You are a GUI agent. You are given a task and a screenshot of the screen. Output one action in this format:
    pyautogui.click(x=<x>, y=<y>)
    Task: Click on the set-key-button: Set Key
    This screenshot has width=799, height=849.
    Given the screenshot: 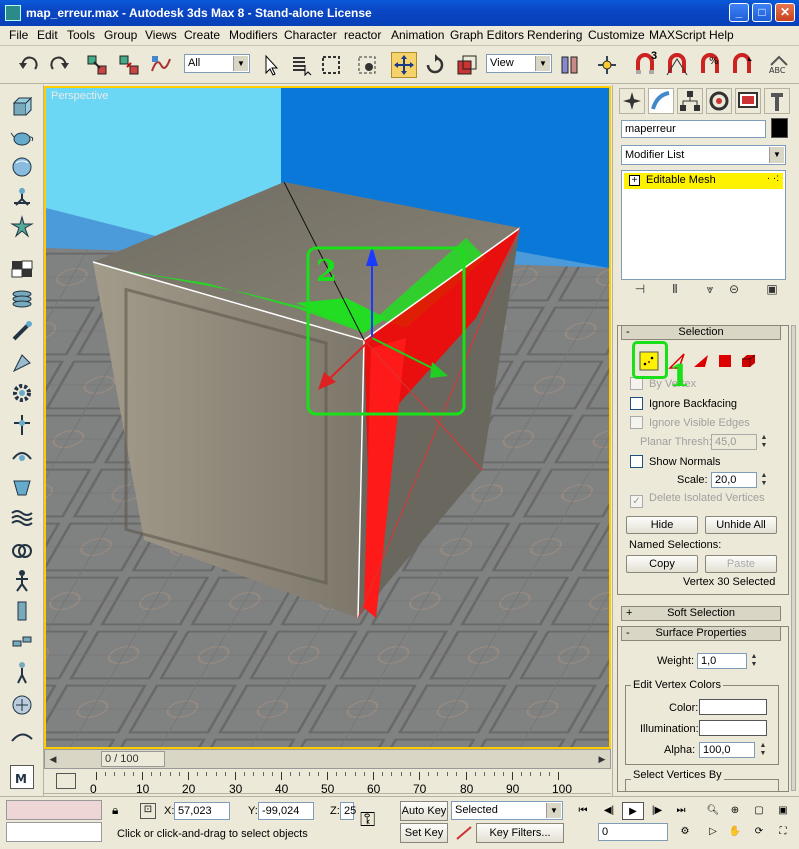 What is the action you would take?
    pyautogui.click(x=424, y=833)
    